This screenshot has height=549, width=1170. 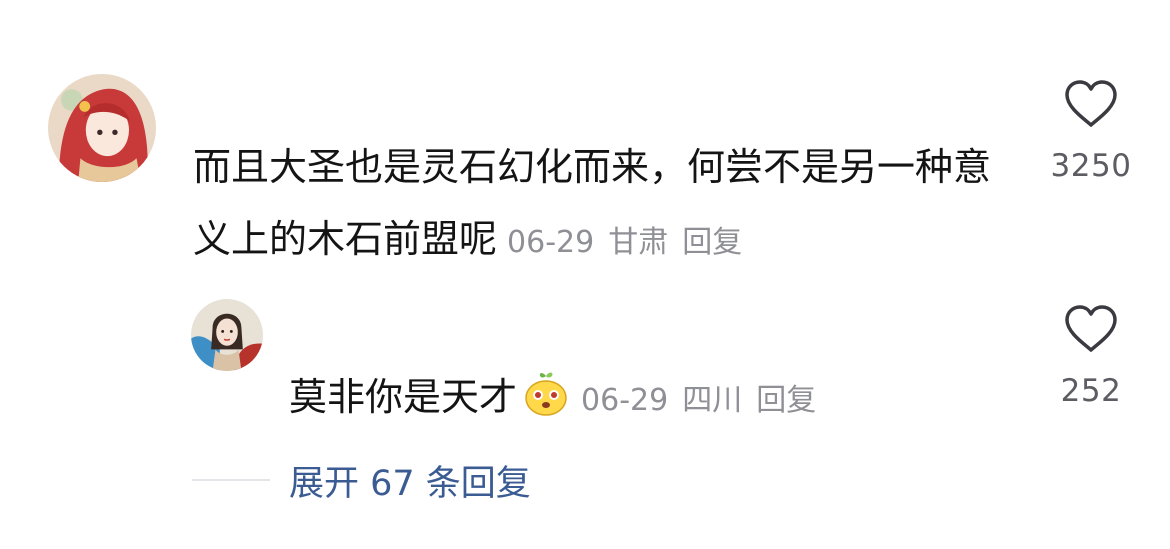 I want to click on painted-lady-avatar-icon, so click(x=227, y=335).